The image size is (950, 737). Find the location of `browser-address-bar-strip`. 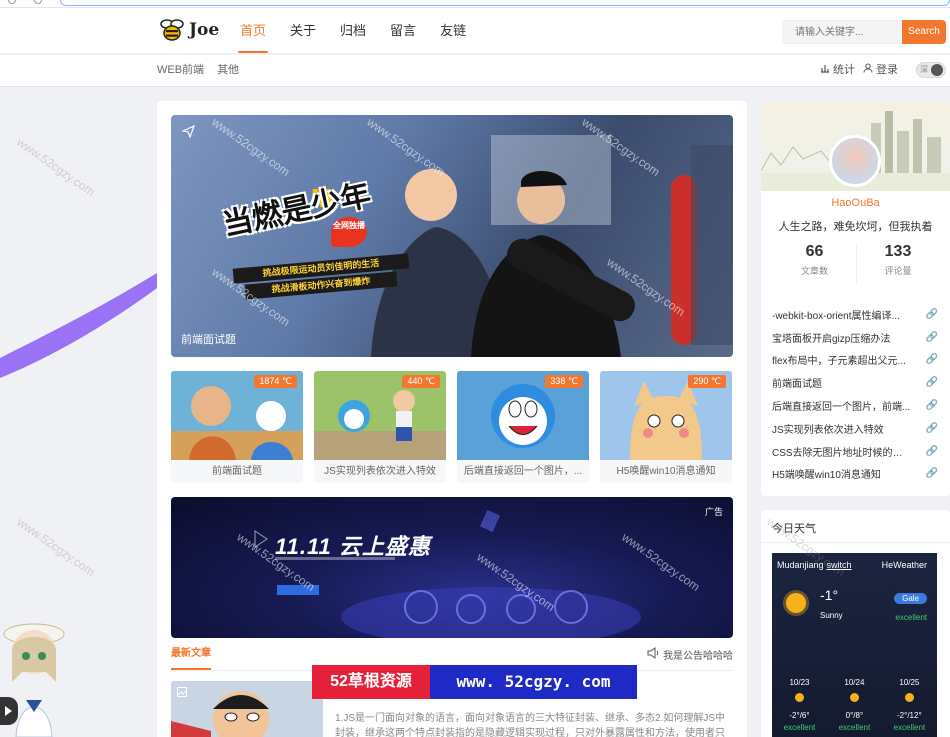

browser-address-bar-strip is located at coordinates (475, 4).